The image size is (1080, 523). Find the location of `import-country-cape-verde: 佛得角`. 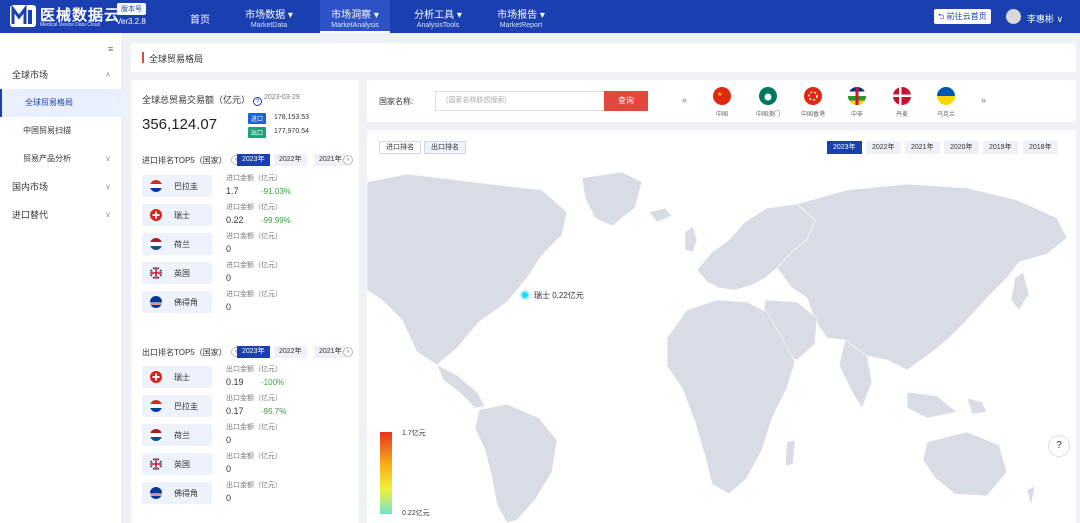

import-country-cape-verde: 佛得角 is located at coordinates (177, 302).